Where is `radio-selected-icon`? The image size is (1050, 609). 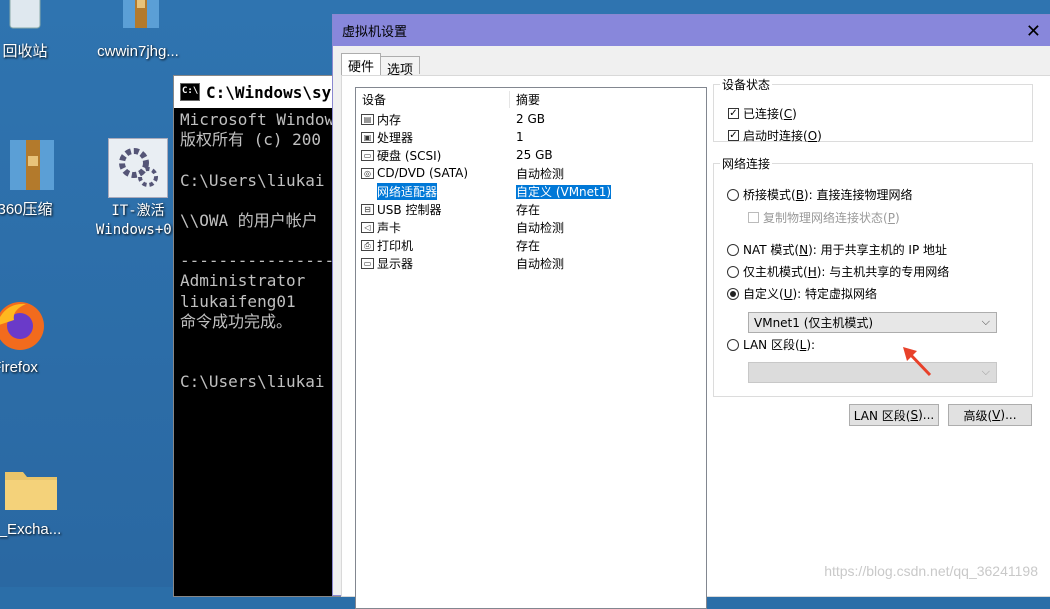
radio-selected-icon is located at coordinates (733, 293).